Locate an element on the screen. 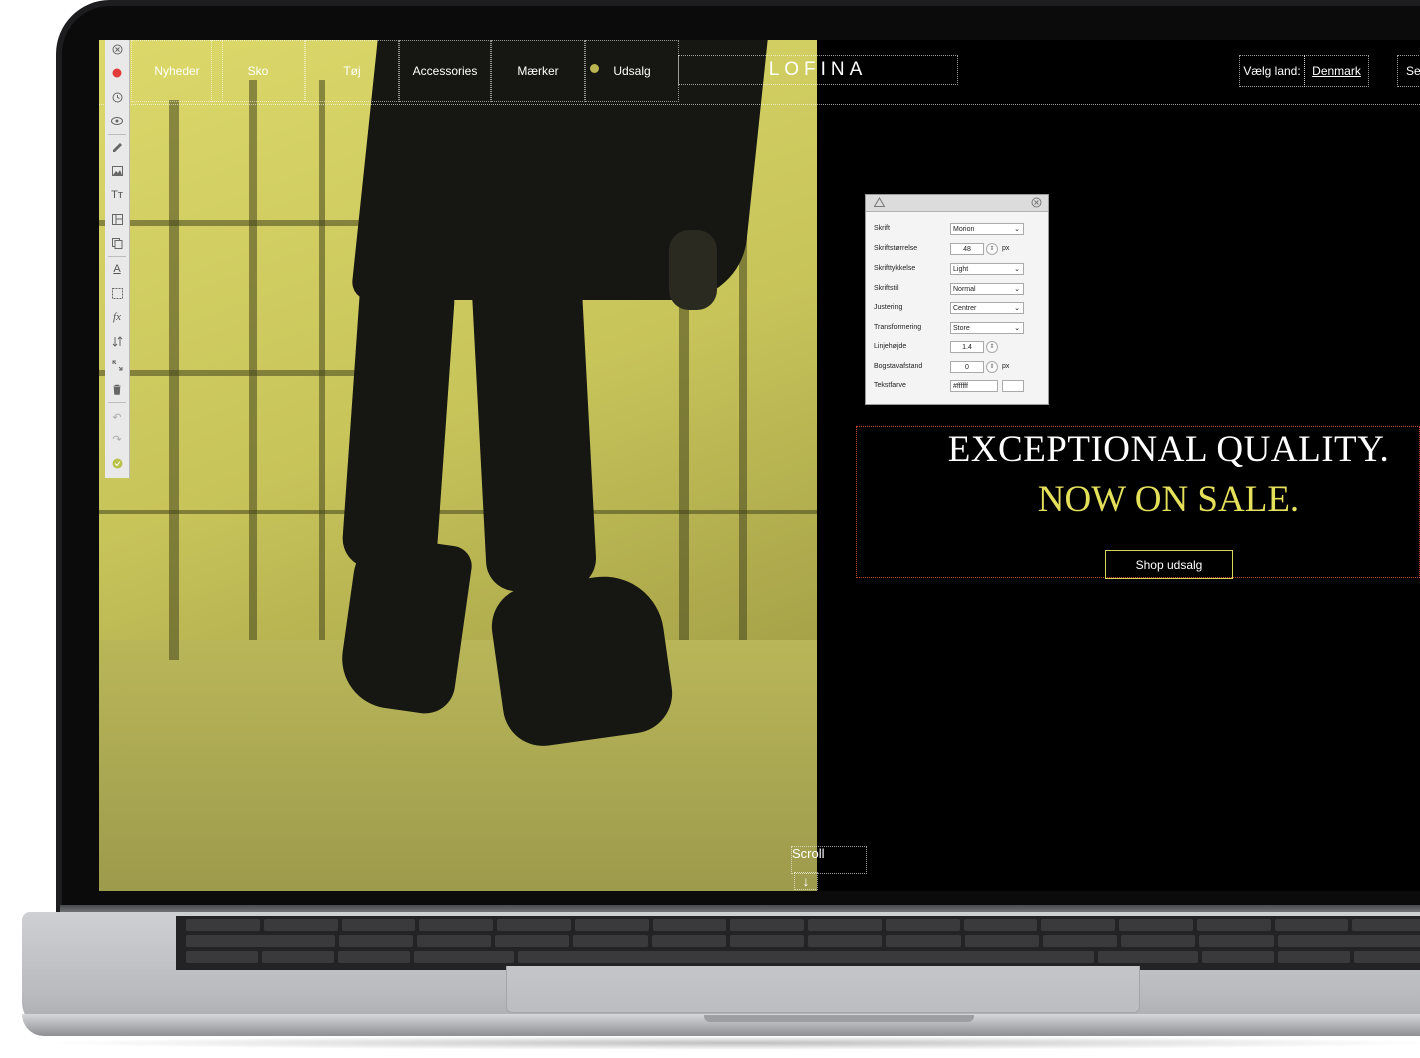 This screenshot has width=1420, height=1058. inspector-row-letter-spacing: Bogstavafstand 0 ⇕ px is located at coordinates (959, 368).